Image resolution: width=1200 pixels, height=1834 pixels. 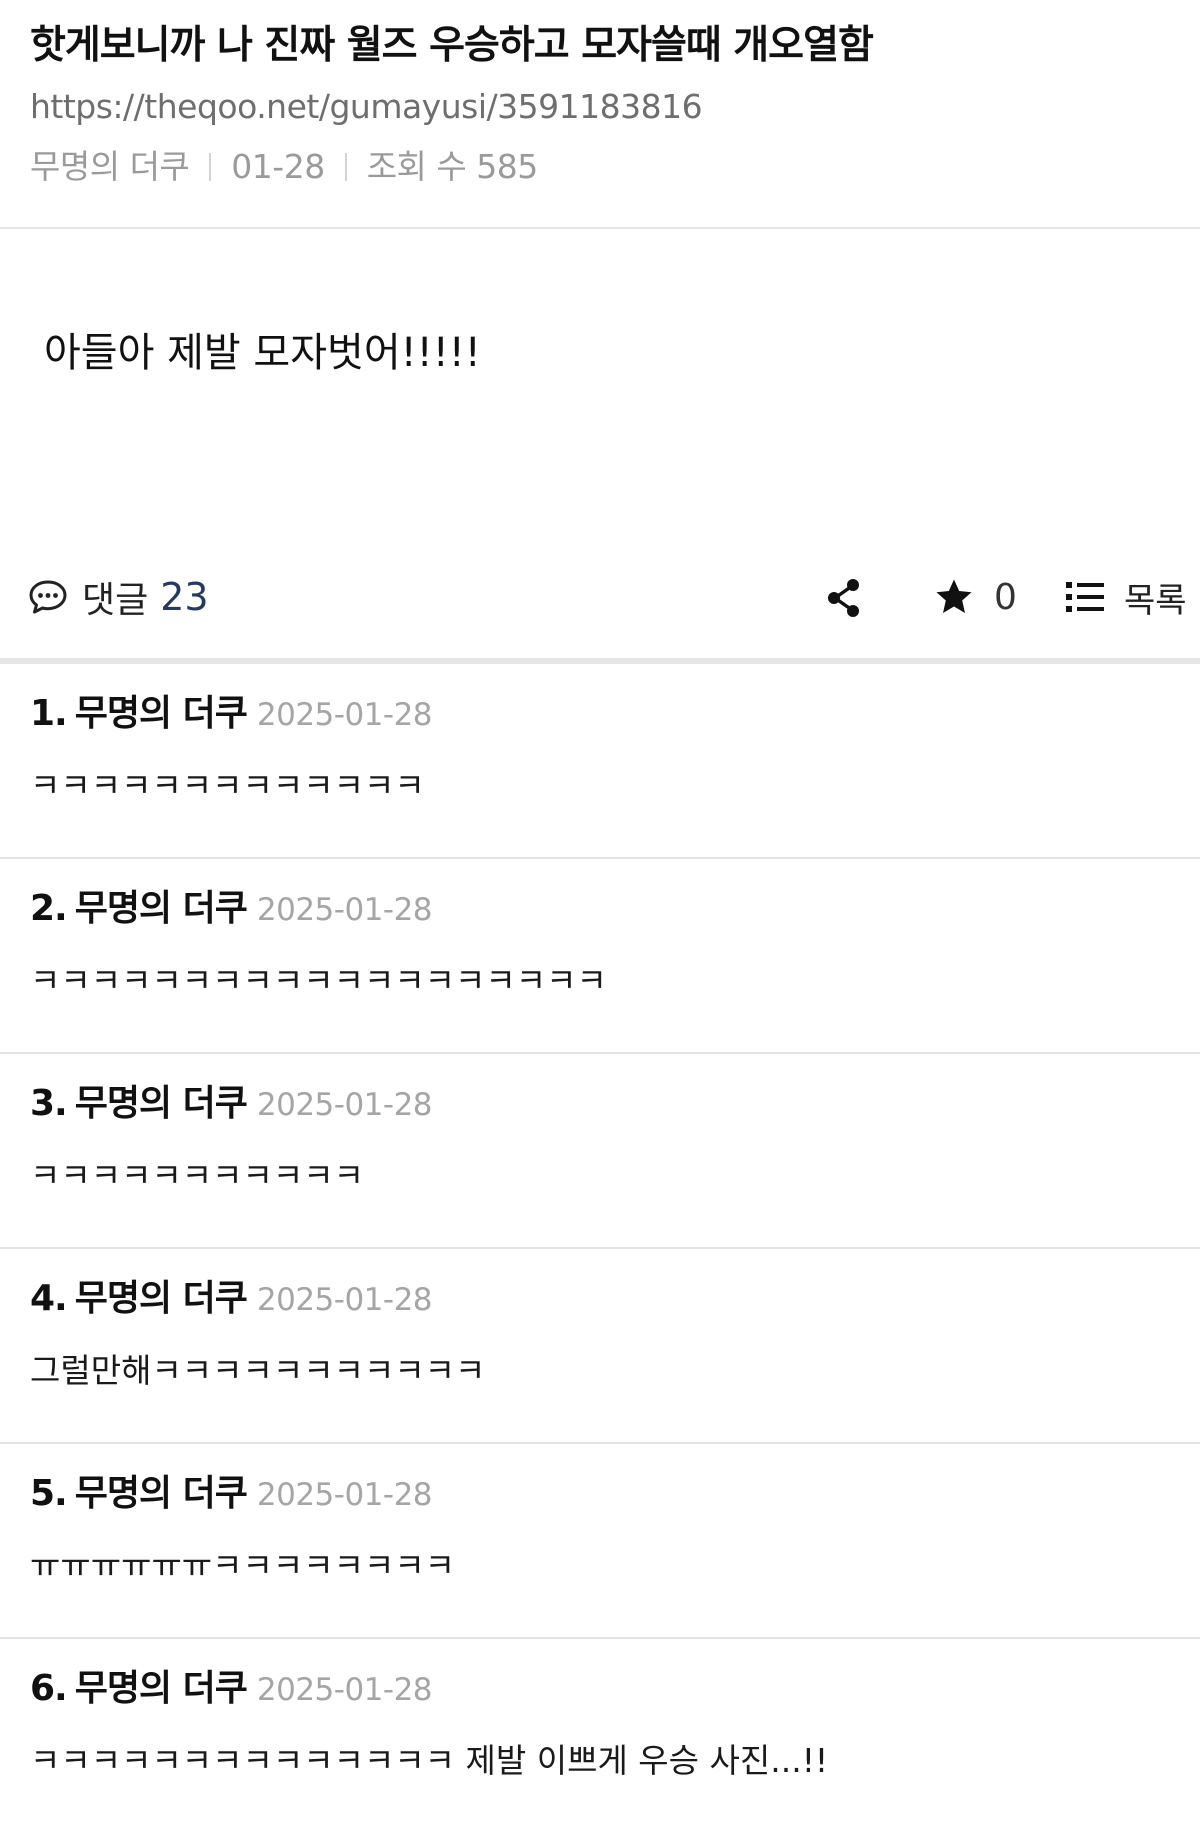 I want to click on comment-text: ㅋㅋㅋㅋㅋㅋㅋㅋㅋㅋㅋㅋㅋㅋㅋㅋㅋㅋㅋ, so click(x=318, y=980).